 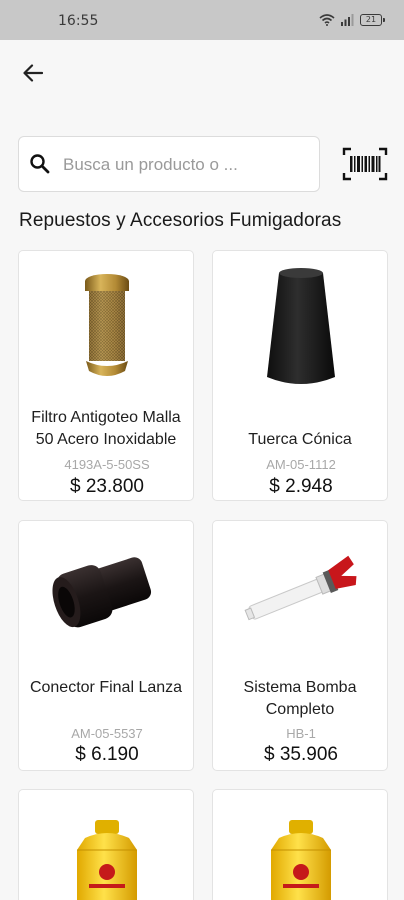 I want to click on product-card: Sistema Bomba Completo HB-1 $ 35.906, so click(x=300, y=645).